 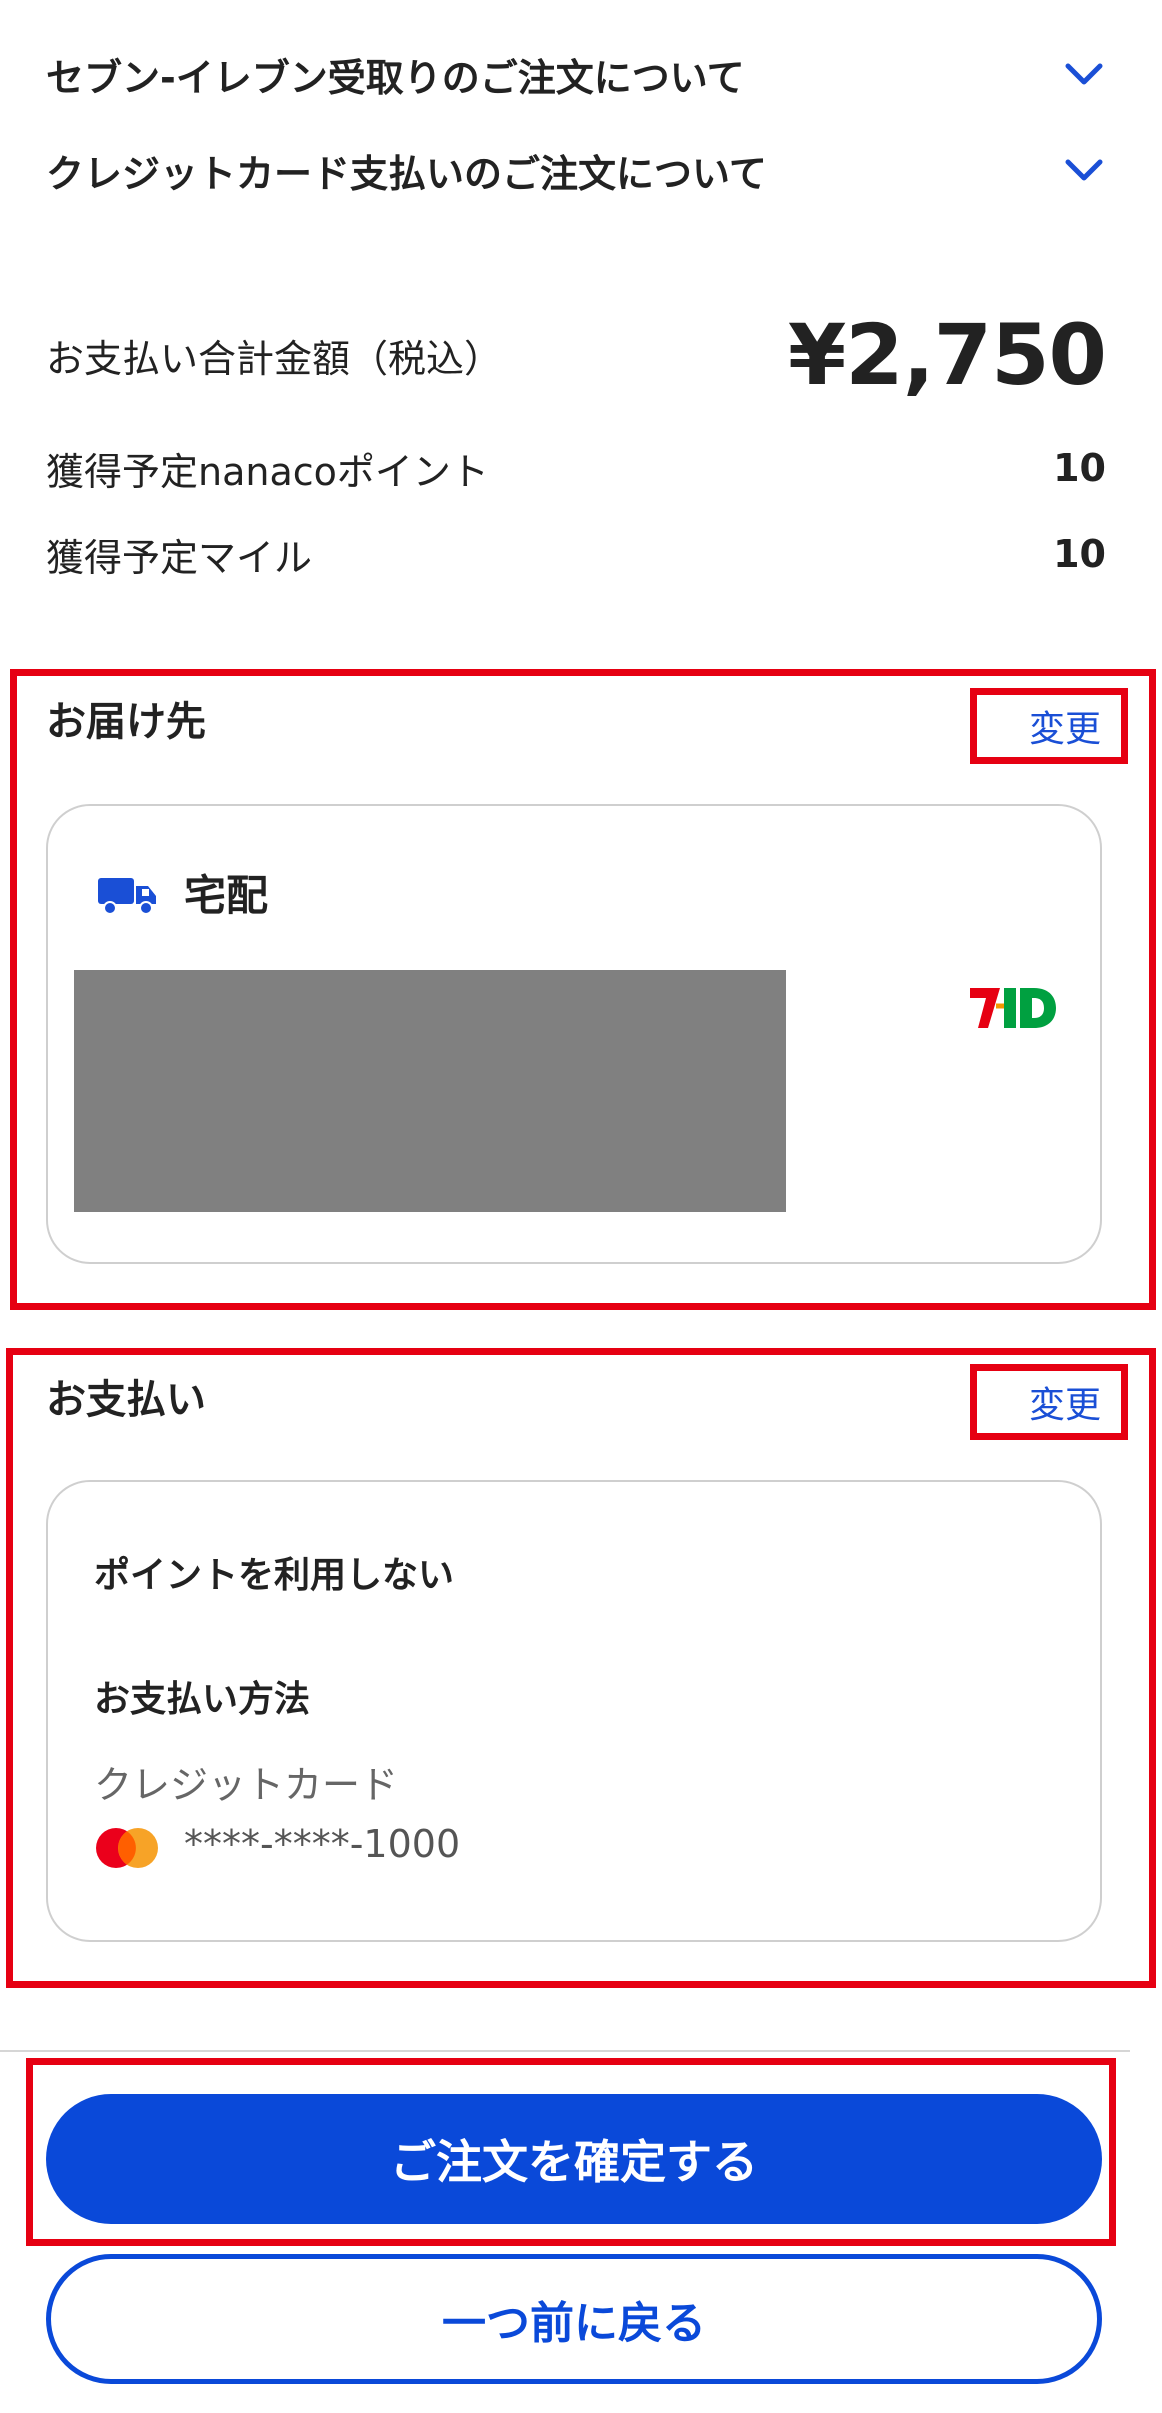 What do you see at coordinates (576, 468) in the screenshot?
I see `nanaco-points-row: 獲得予定nanacoポイント 10` at bounding box center [576, 468].